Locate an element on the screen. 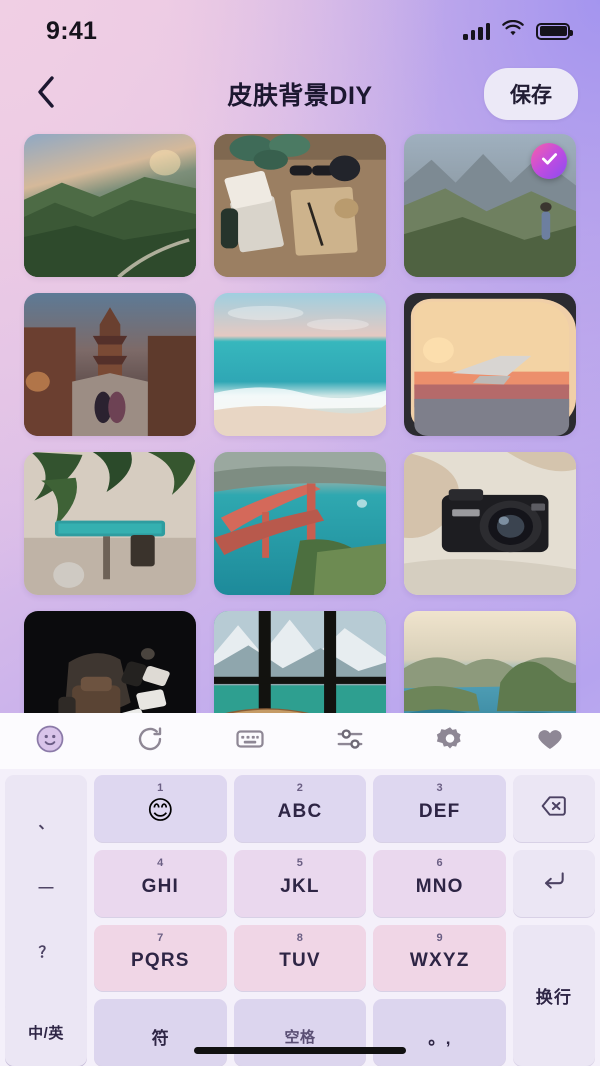 Image resolution: width=600 pixels, height=1066 pixels. toolbar-item-heart is located at coordinates (550, 741).